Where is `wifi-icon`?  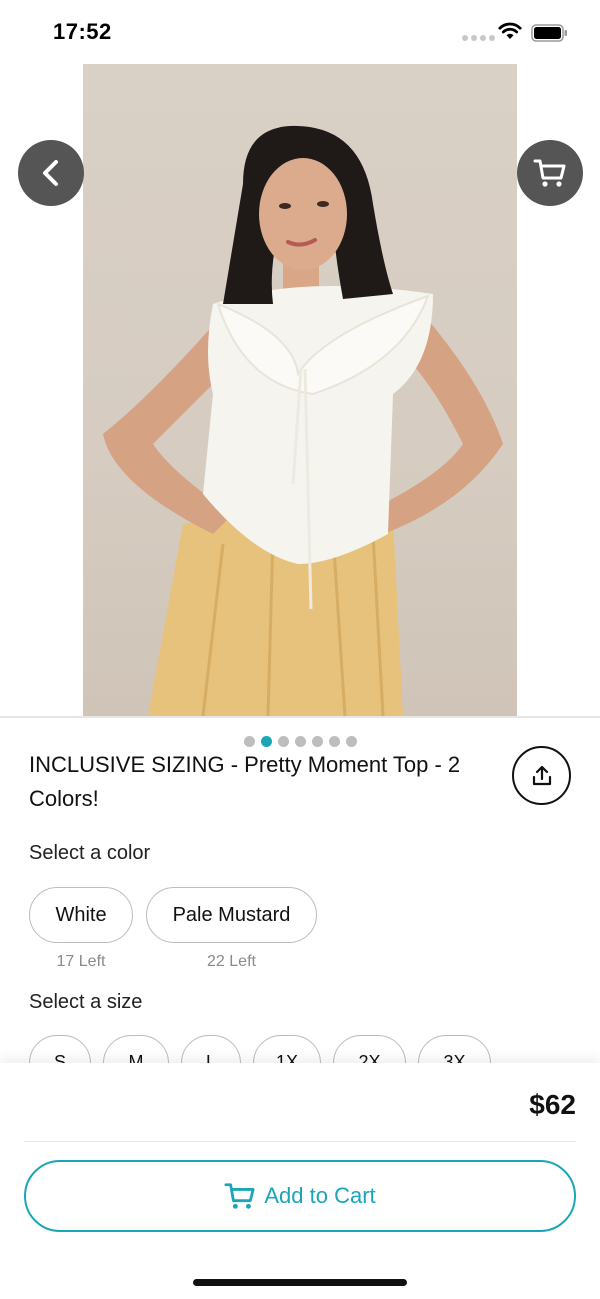 wifi-icon is located at coordinates (510, 30).